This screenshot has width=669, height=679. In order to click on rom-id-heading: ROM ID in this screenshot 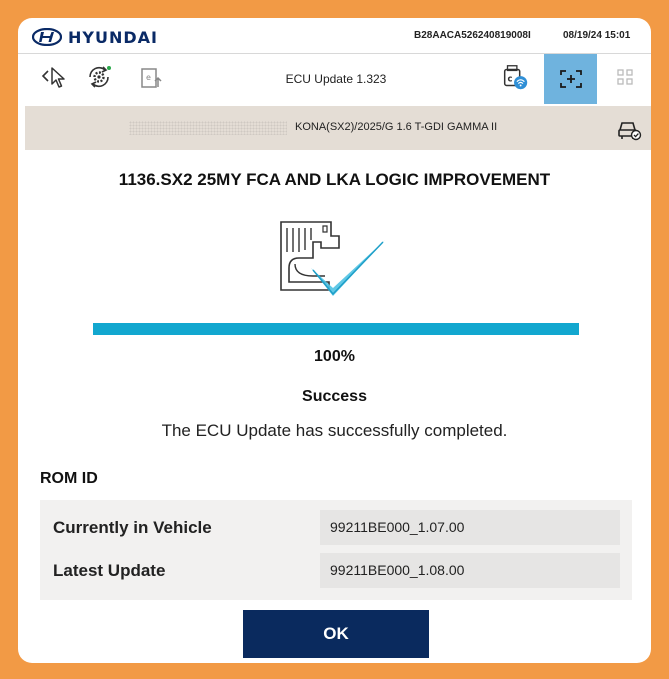, I will do `click(69, 478)`.